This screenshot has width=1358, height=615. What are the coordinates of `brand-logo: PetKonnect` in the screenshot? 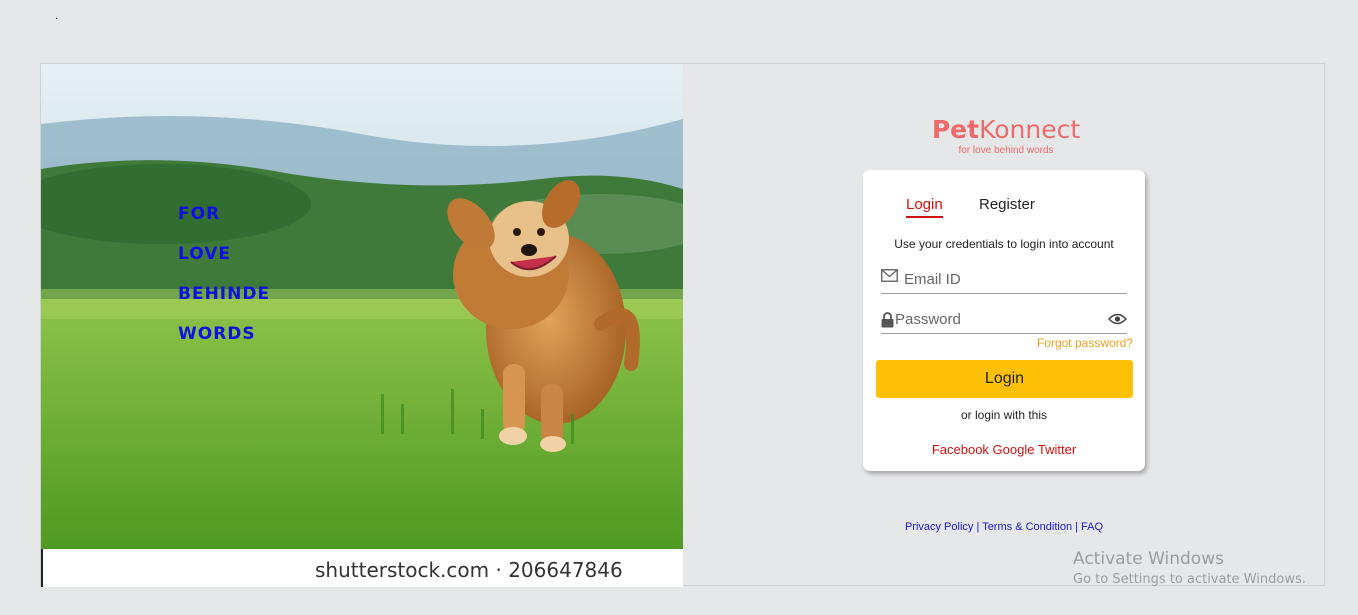 It's located at (1006, 129).